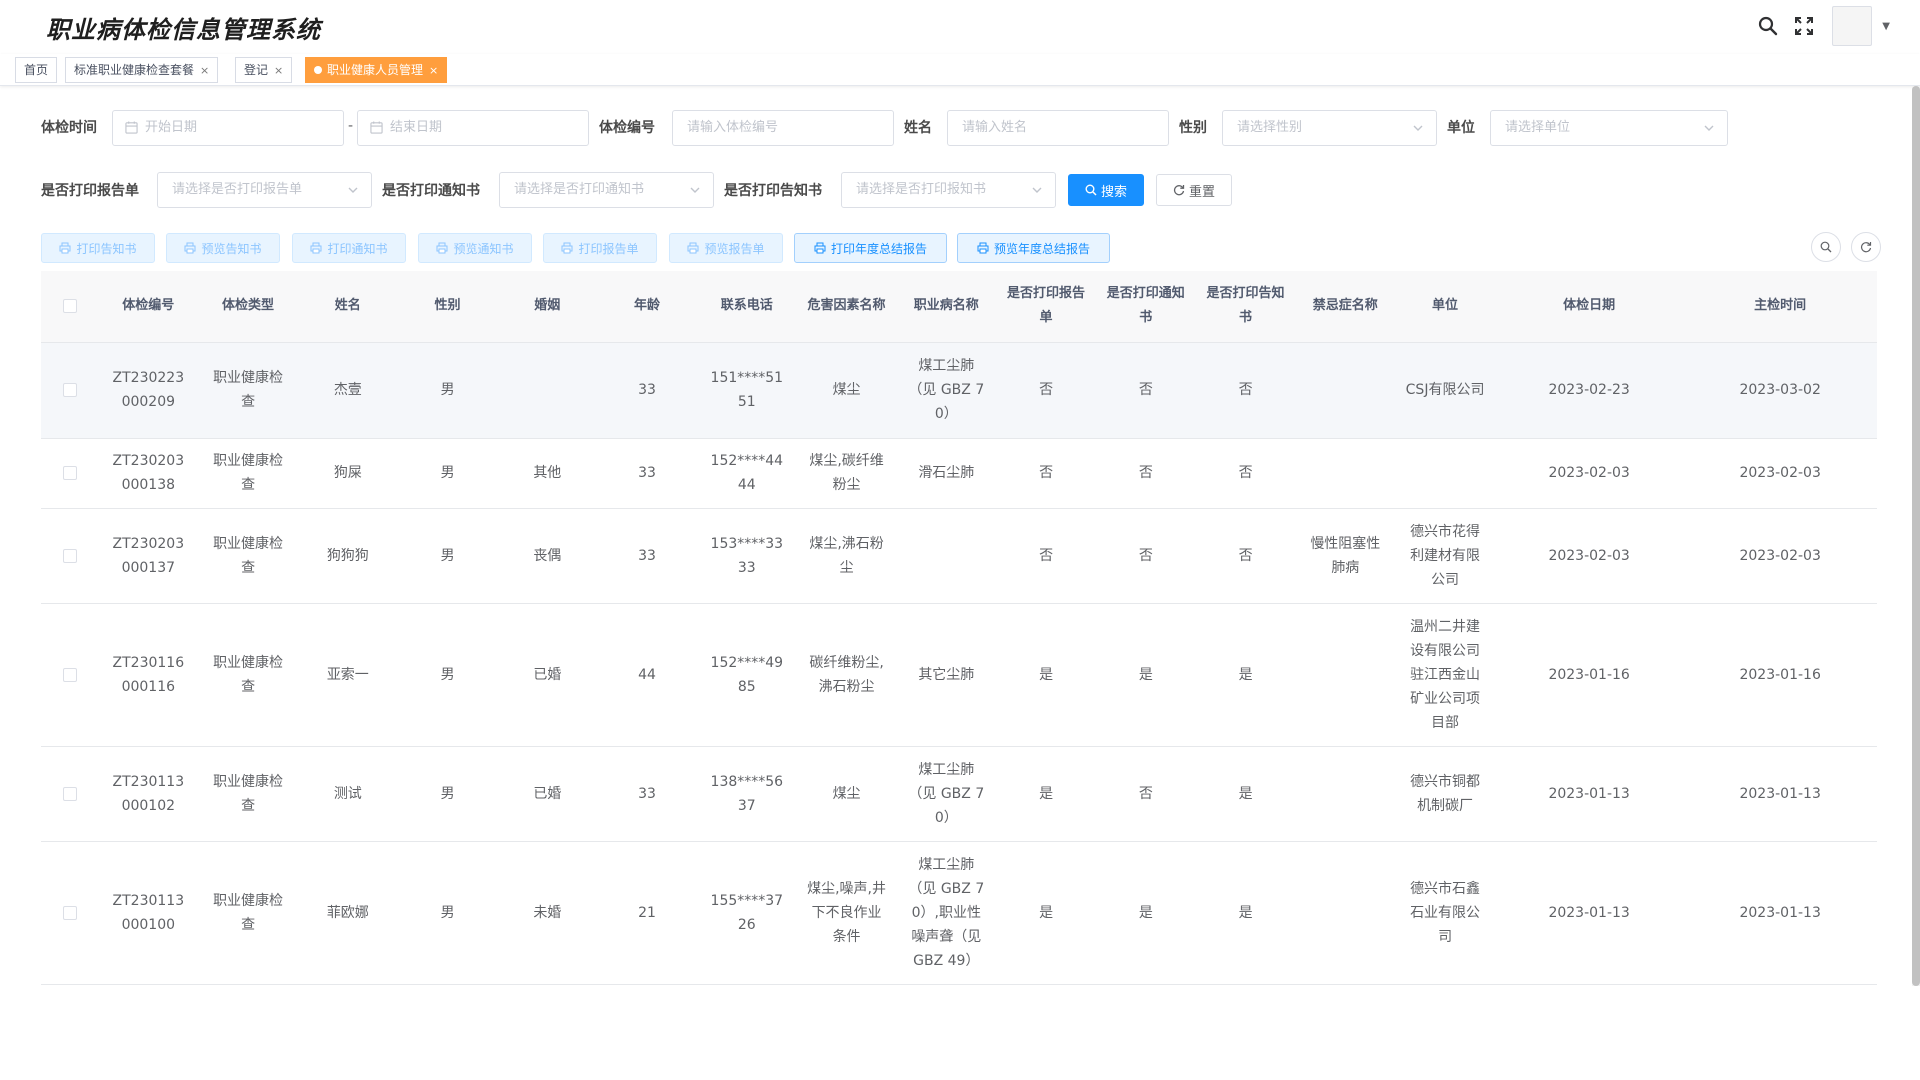 Image resolution: width=1920 pixels, height=1080 pixels. Describe the element at coordinates (726, 248) in the screenshot. I see `preview-report-button: 预览报告单` at that location.